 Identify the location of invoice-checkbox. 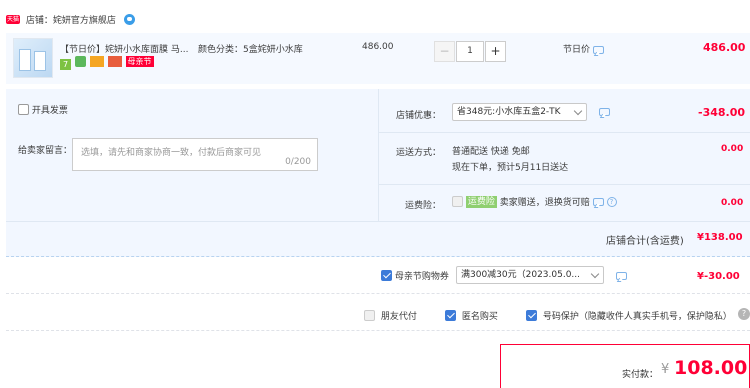
(23, 109).